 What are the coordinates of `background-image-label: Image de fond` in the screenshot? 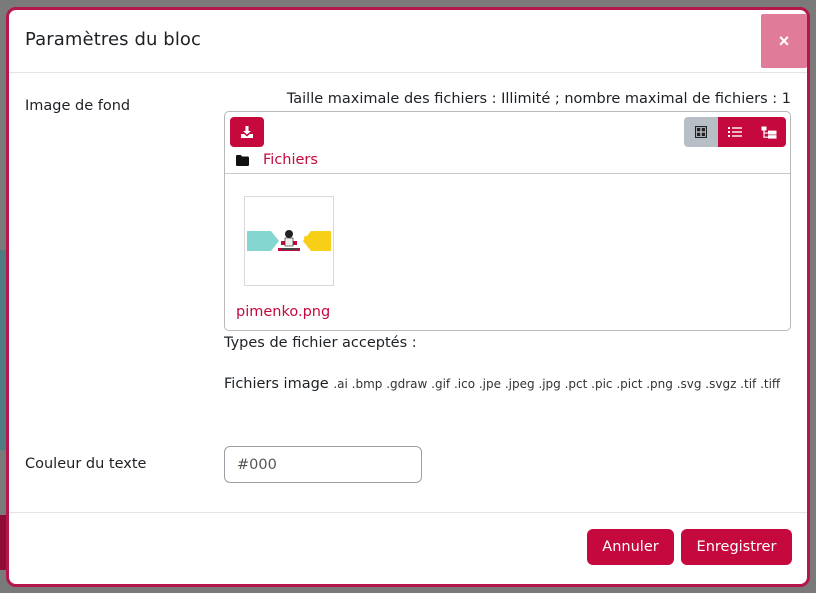 It's located at (78, 106).